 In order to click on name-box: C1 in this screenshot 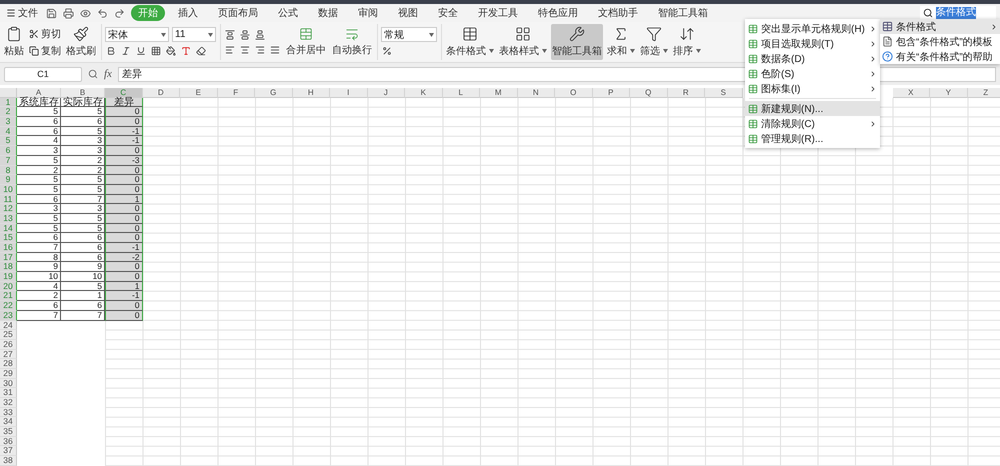, I will do `click(43, 74)`.